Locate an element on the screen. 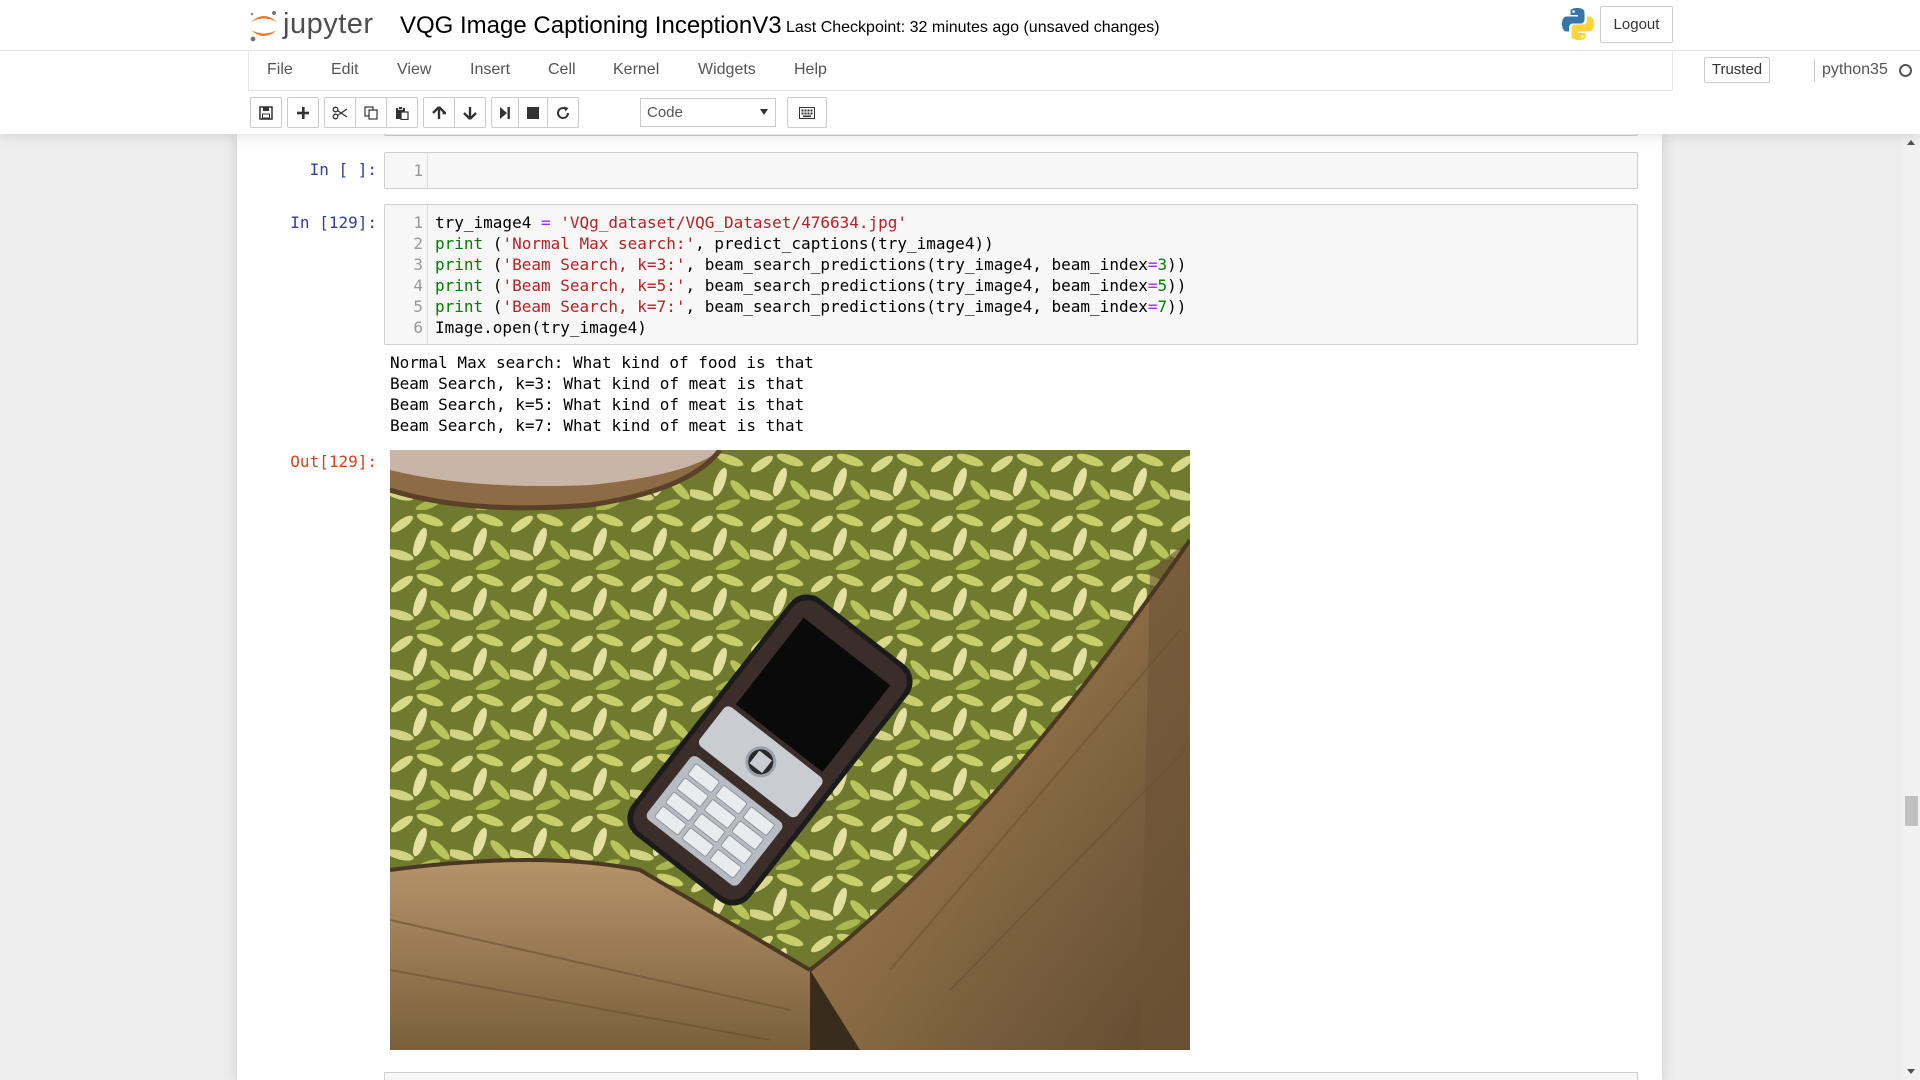  save-button is located at coordinates (266, 112).